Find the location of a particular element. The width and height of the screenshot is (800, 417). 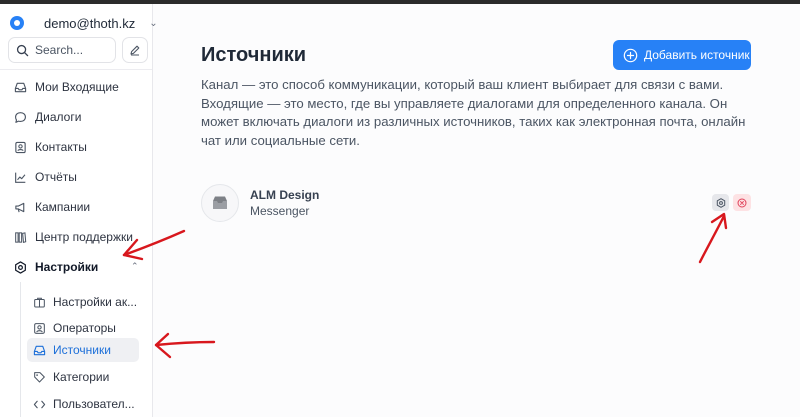

inbox-settings-button is located at coordinates (720, 202).